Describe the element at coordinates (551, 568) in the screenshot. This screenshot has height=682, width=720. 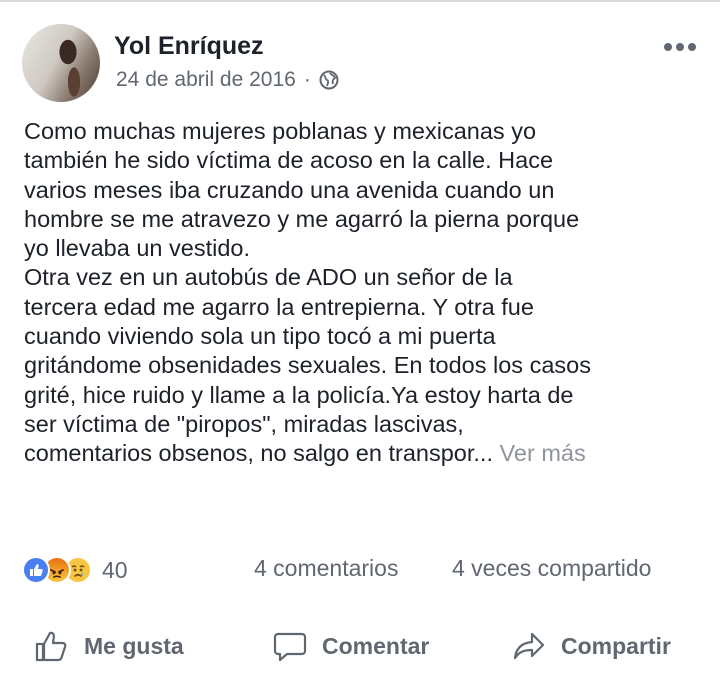
I see `shares-count: 4 veces compartido` at that location.